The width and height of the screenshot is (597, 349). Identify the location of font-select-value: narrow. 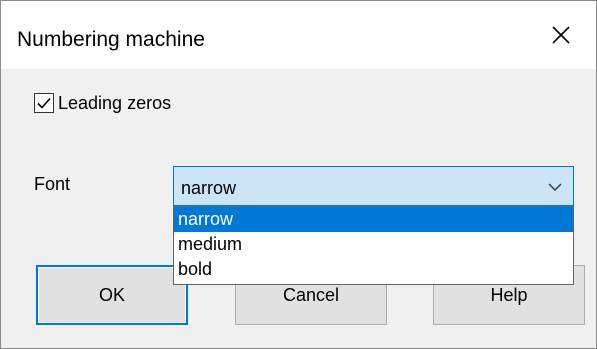
(209, 188).